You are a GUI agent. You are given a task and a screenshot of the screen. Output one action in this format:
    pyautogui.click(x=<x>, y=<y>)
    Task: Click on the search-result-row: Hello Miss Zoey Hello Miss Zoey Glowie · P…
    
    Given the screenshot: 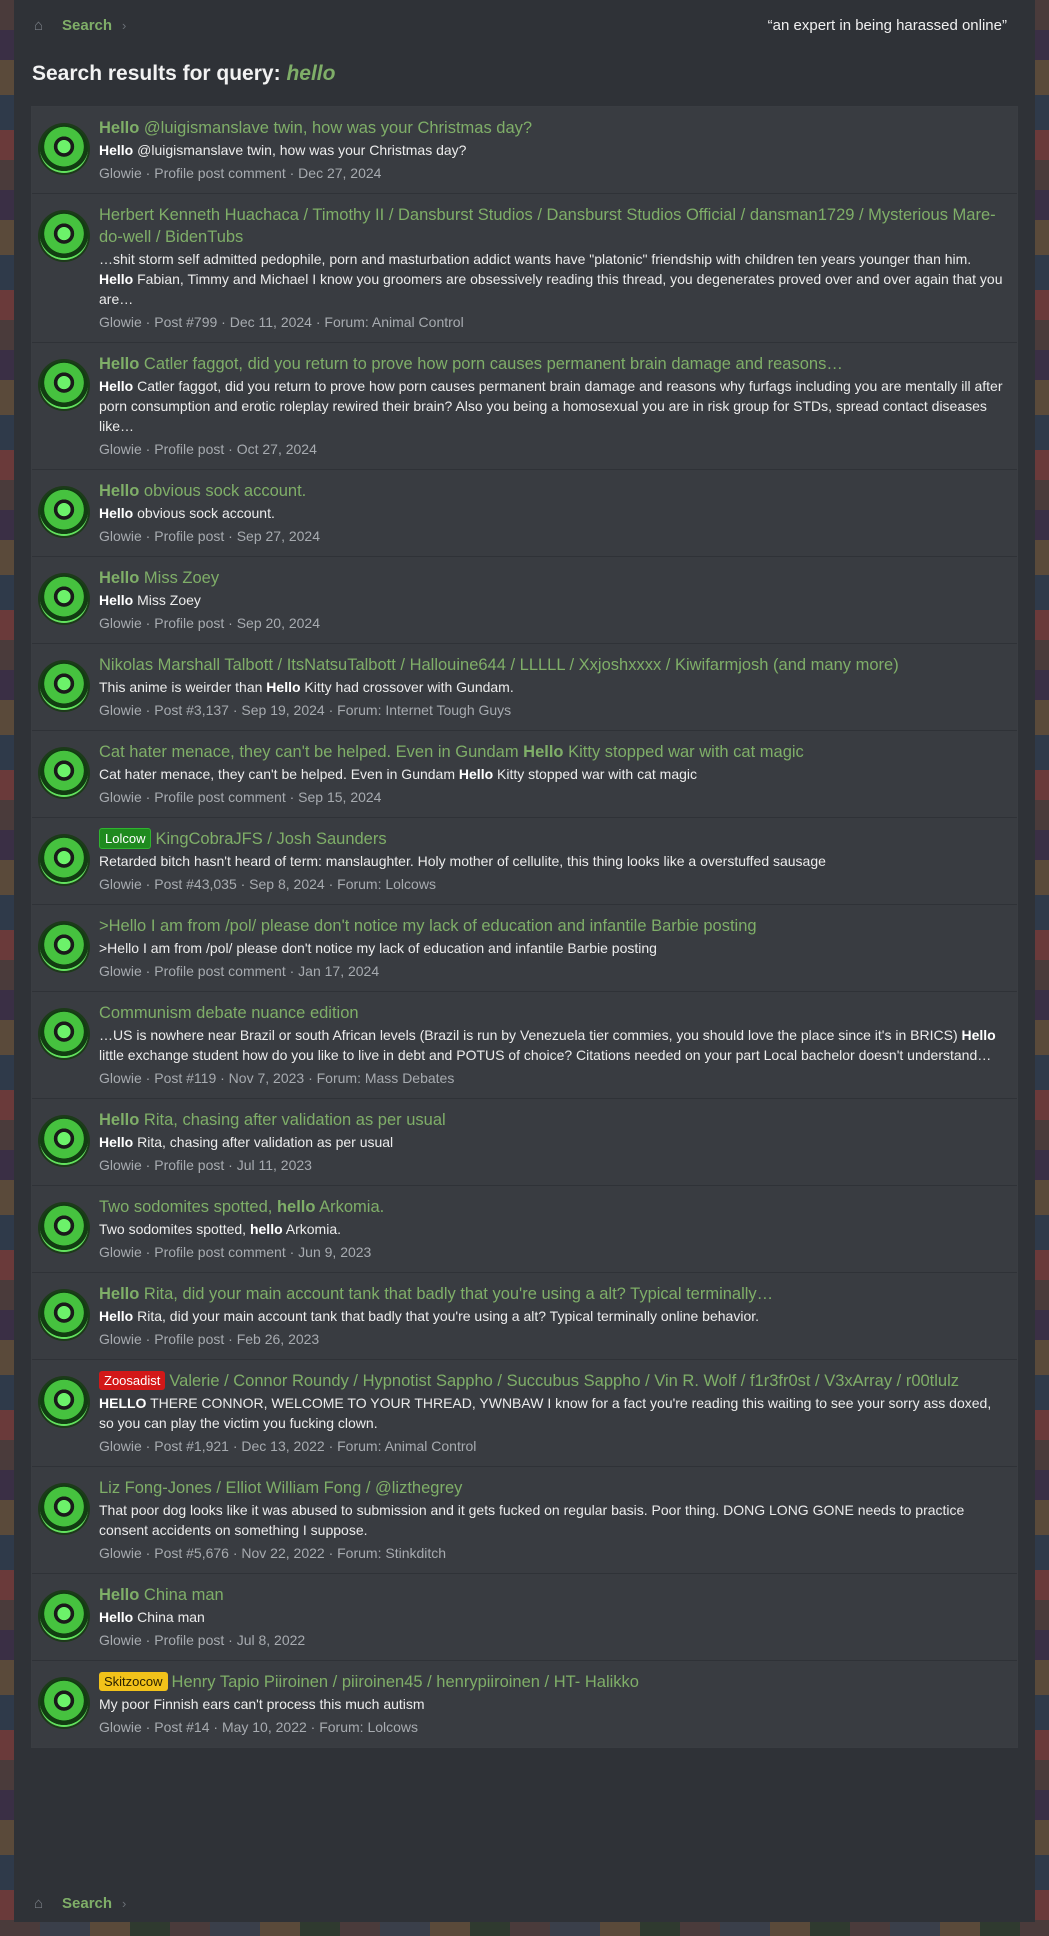 What is the action you would take?
    pyautogui.click(x=524, y=600)
    